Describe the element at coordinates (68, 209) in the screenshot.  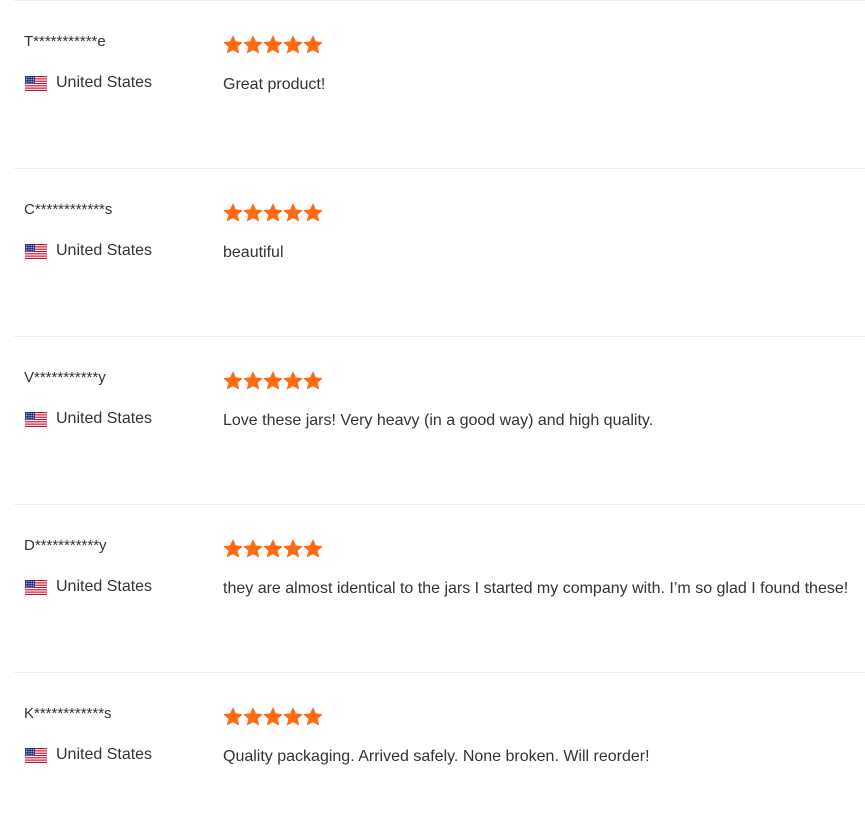
I see `reviewer-name: C************s` at that location.